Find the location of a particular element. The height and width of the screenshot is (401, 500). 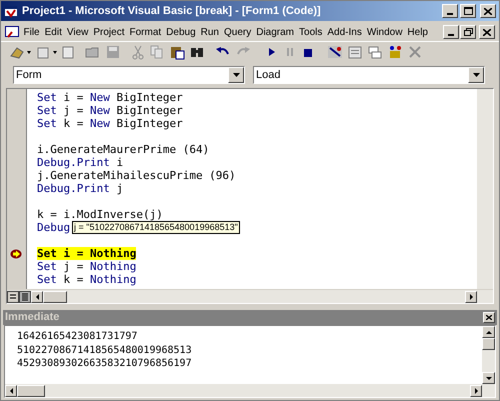

menu-item: Run is located at coordinates (210, 32).